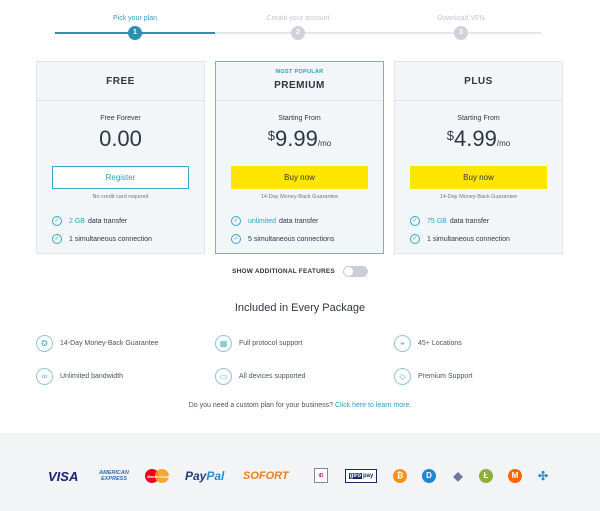  Describe the element at coordinates (458, 476) in the screenshot. I see `ethereum-icon: ◆` at that location.